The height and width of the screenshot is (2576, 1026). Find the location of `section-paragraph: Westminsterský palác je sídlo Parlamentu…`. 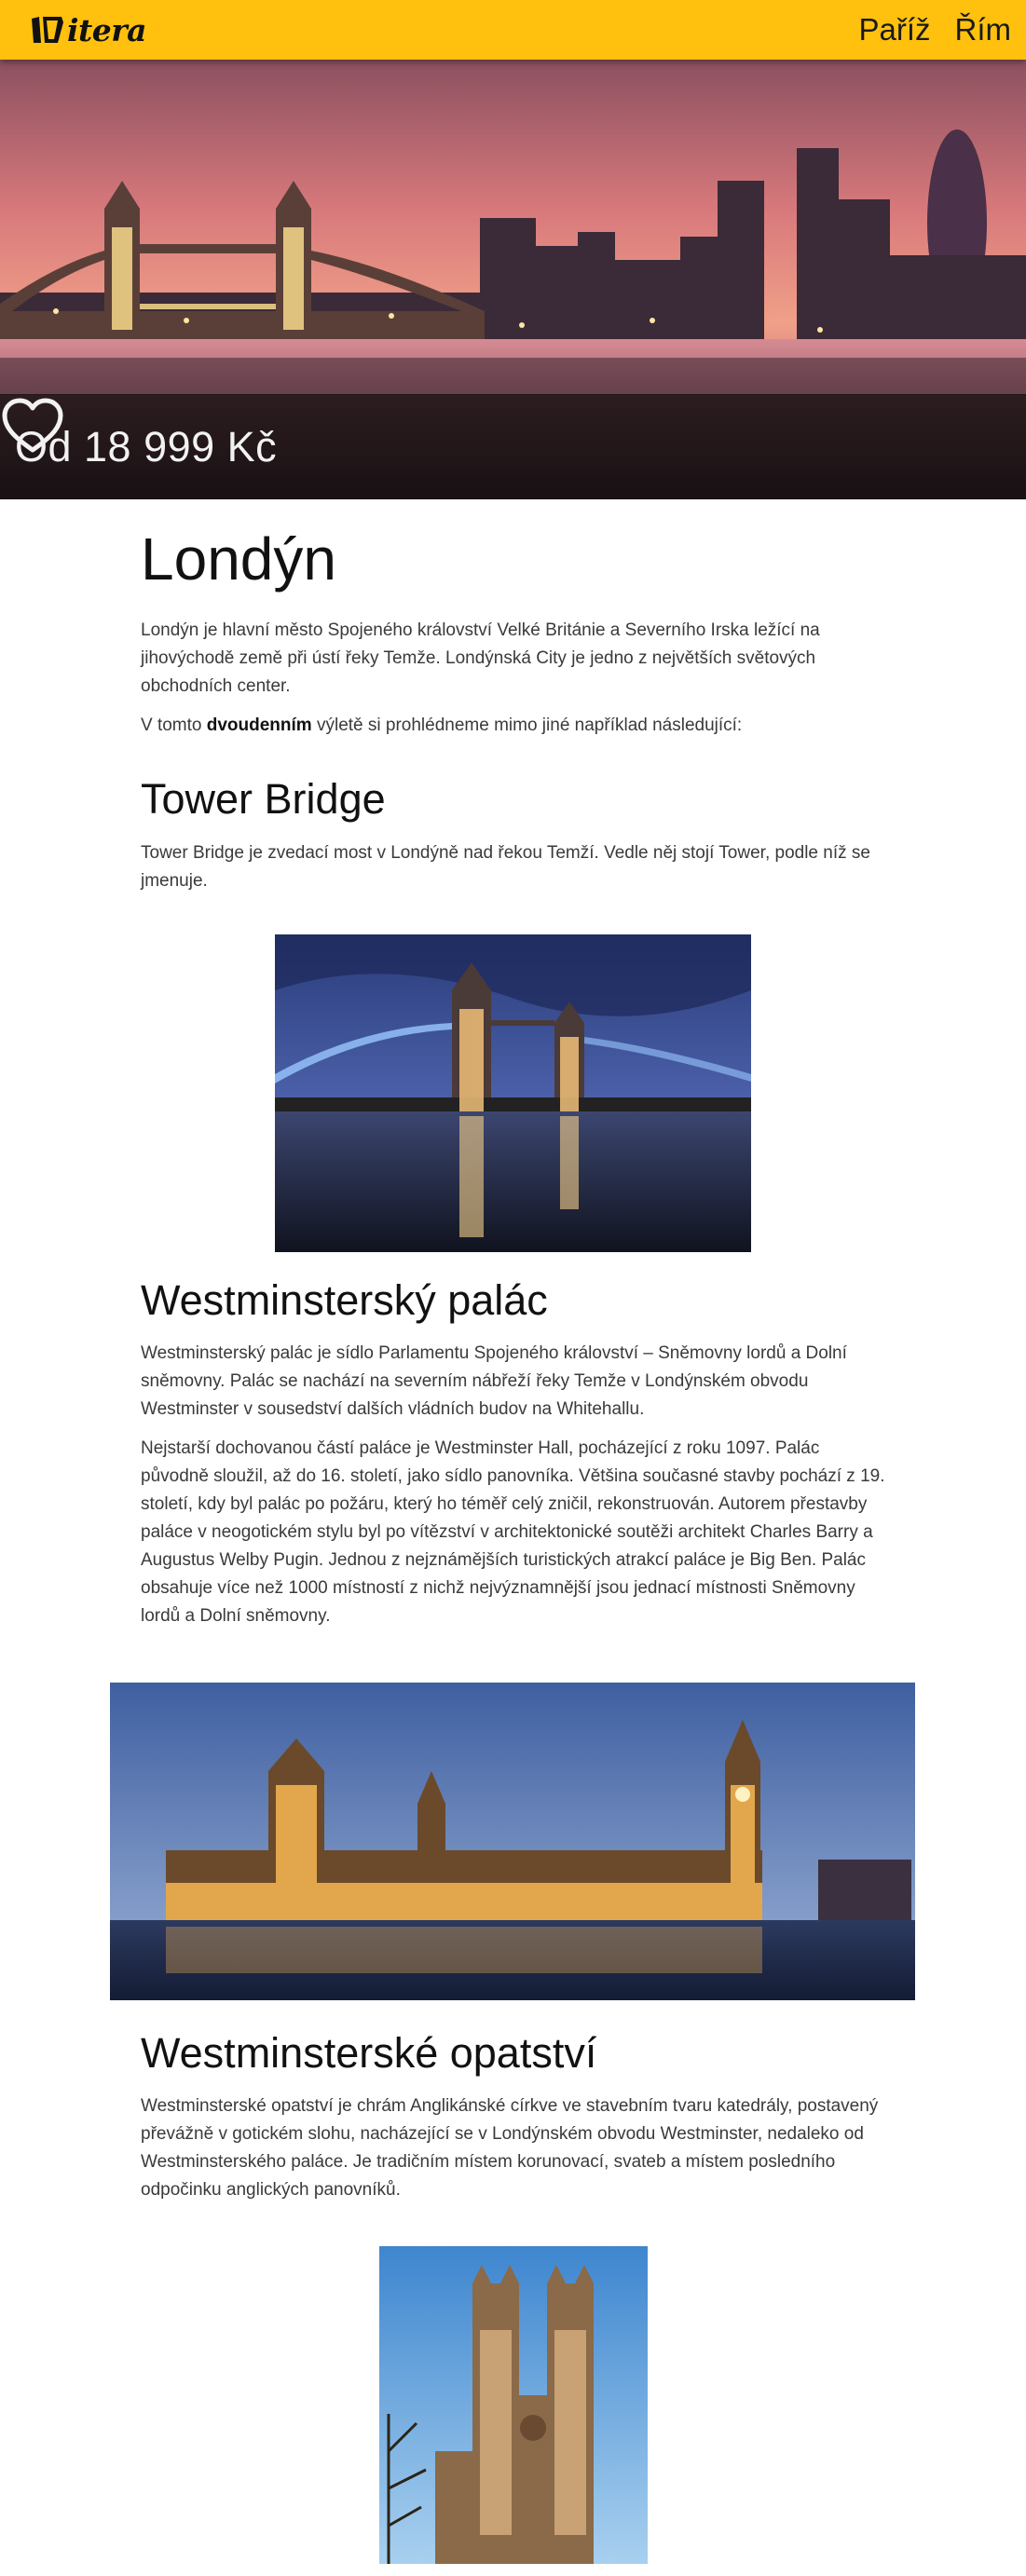

section-paragraph: Westminsterský palác je sídlo Parlamentu… is located at coordinates (494, 1381).